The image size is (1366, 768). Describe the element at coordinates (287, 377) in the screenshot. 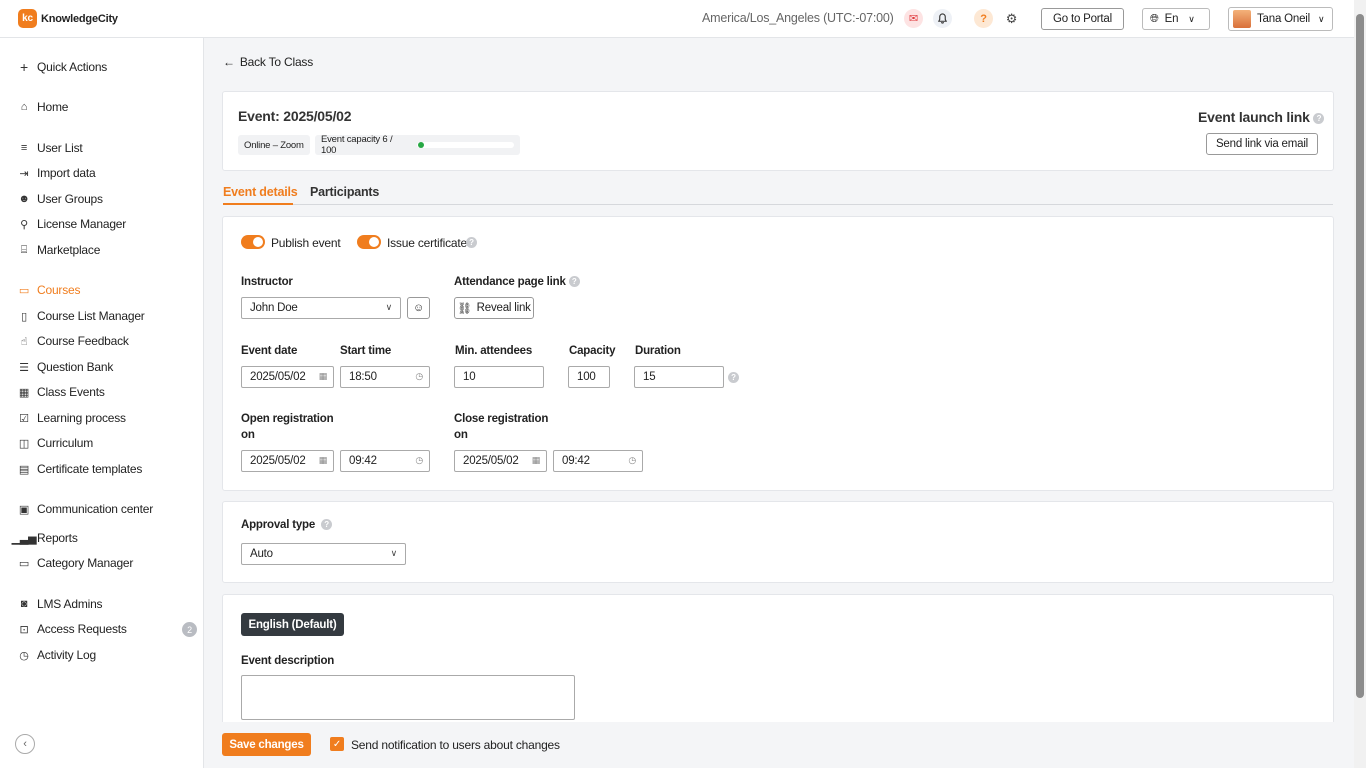

I see `event-date-input: 2025/05/02 ▦` at that location.